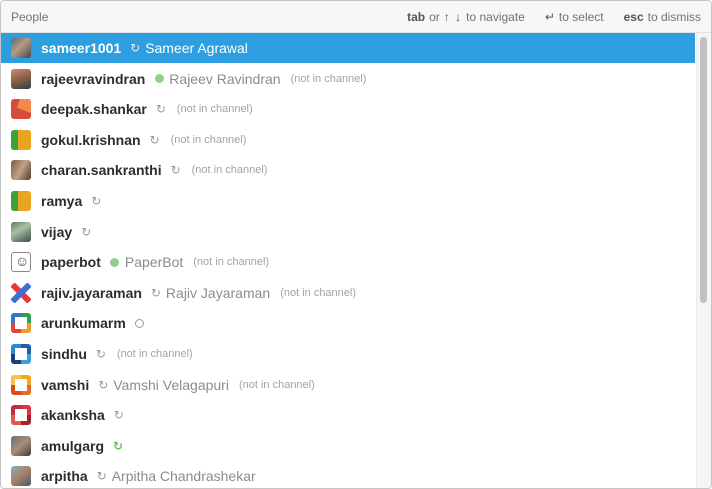 Image resolution: width=712 pixels, height=489 pixels. I want to click on real-name: Arpitha Chandrashekar, so click(183, 476).